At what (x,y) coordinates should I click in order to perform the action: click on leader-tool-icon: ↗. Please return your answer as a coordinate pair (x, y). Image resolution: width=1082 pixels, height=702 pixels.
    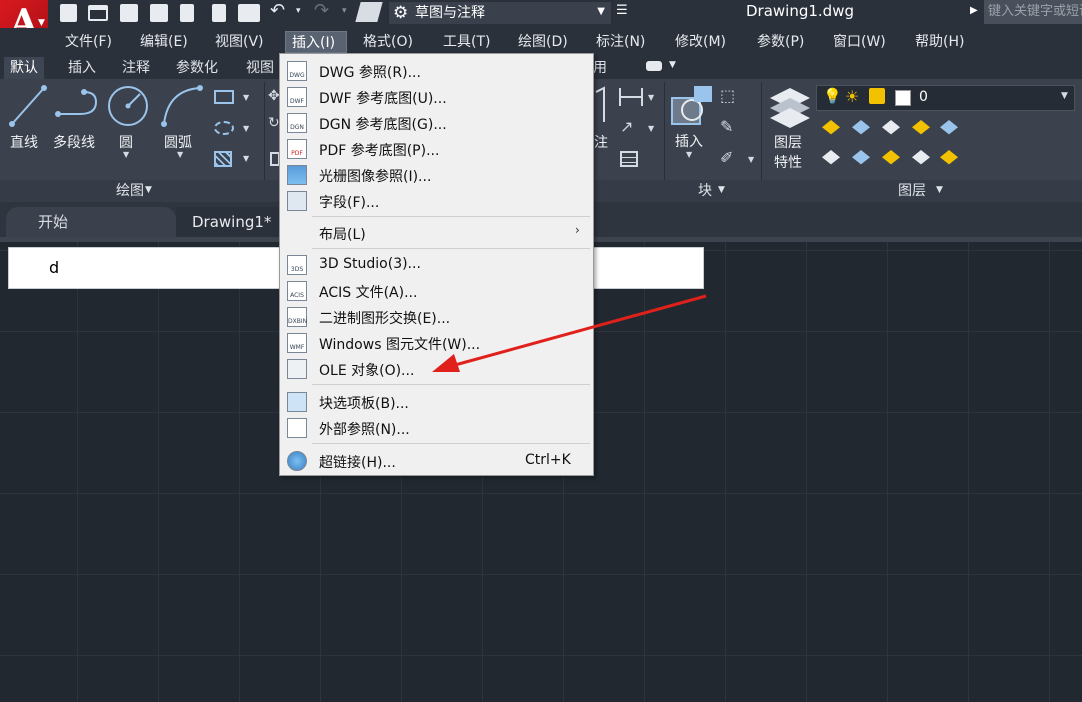
    Looking at the image, I should click on (626, 126).